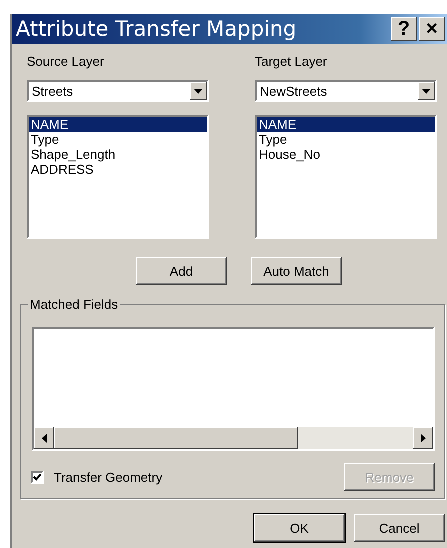 The image size is (447, 548). What do you see at coordinates (181, 271) in the screenshot?
I see `action-button: Add` at bounding box center [181, 271].